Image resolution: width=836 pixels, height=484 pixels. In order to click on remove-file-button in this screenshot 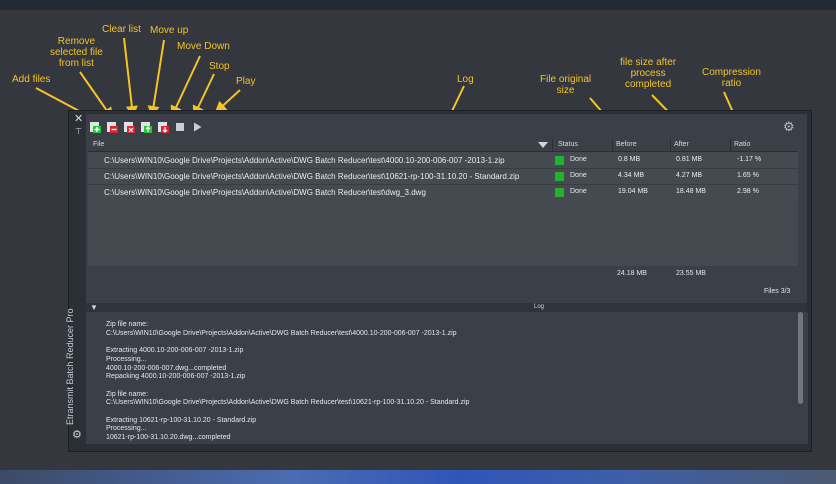, I will do `click(112, 127)`.